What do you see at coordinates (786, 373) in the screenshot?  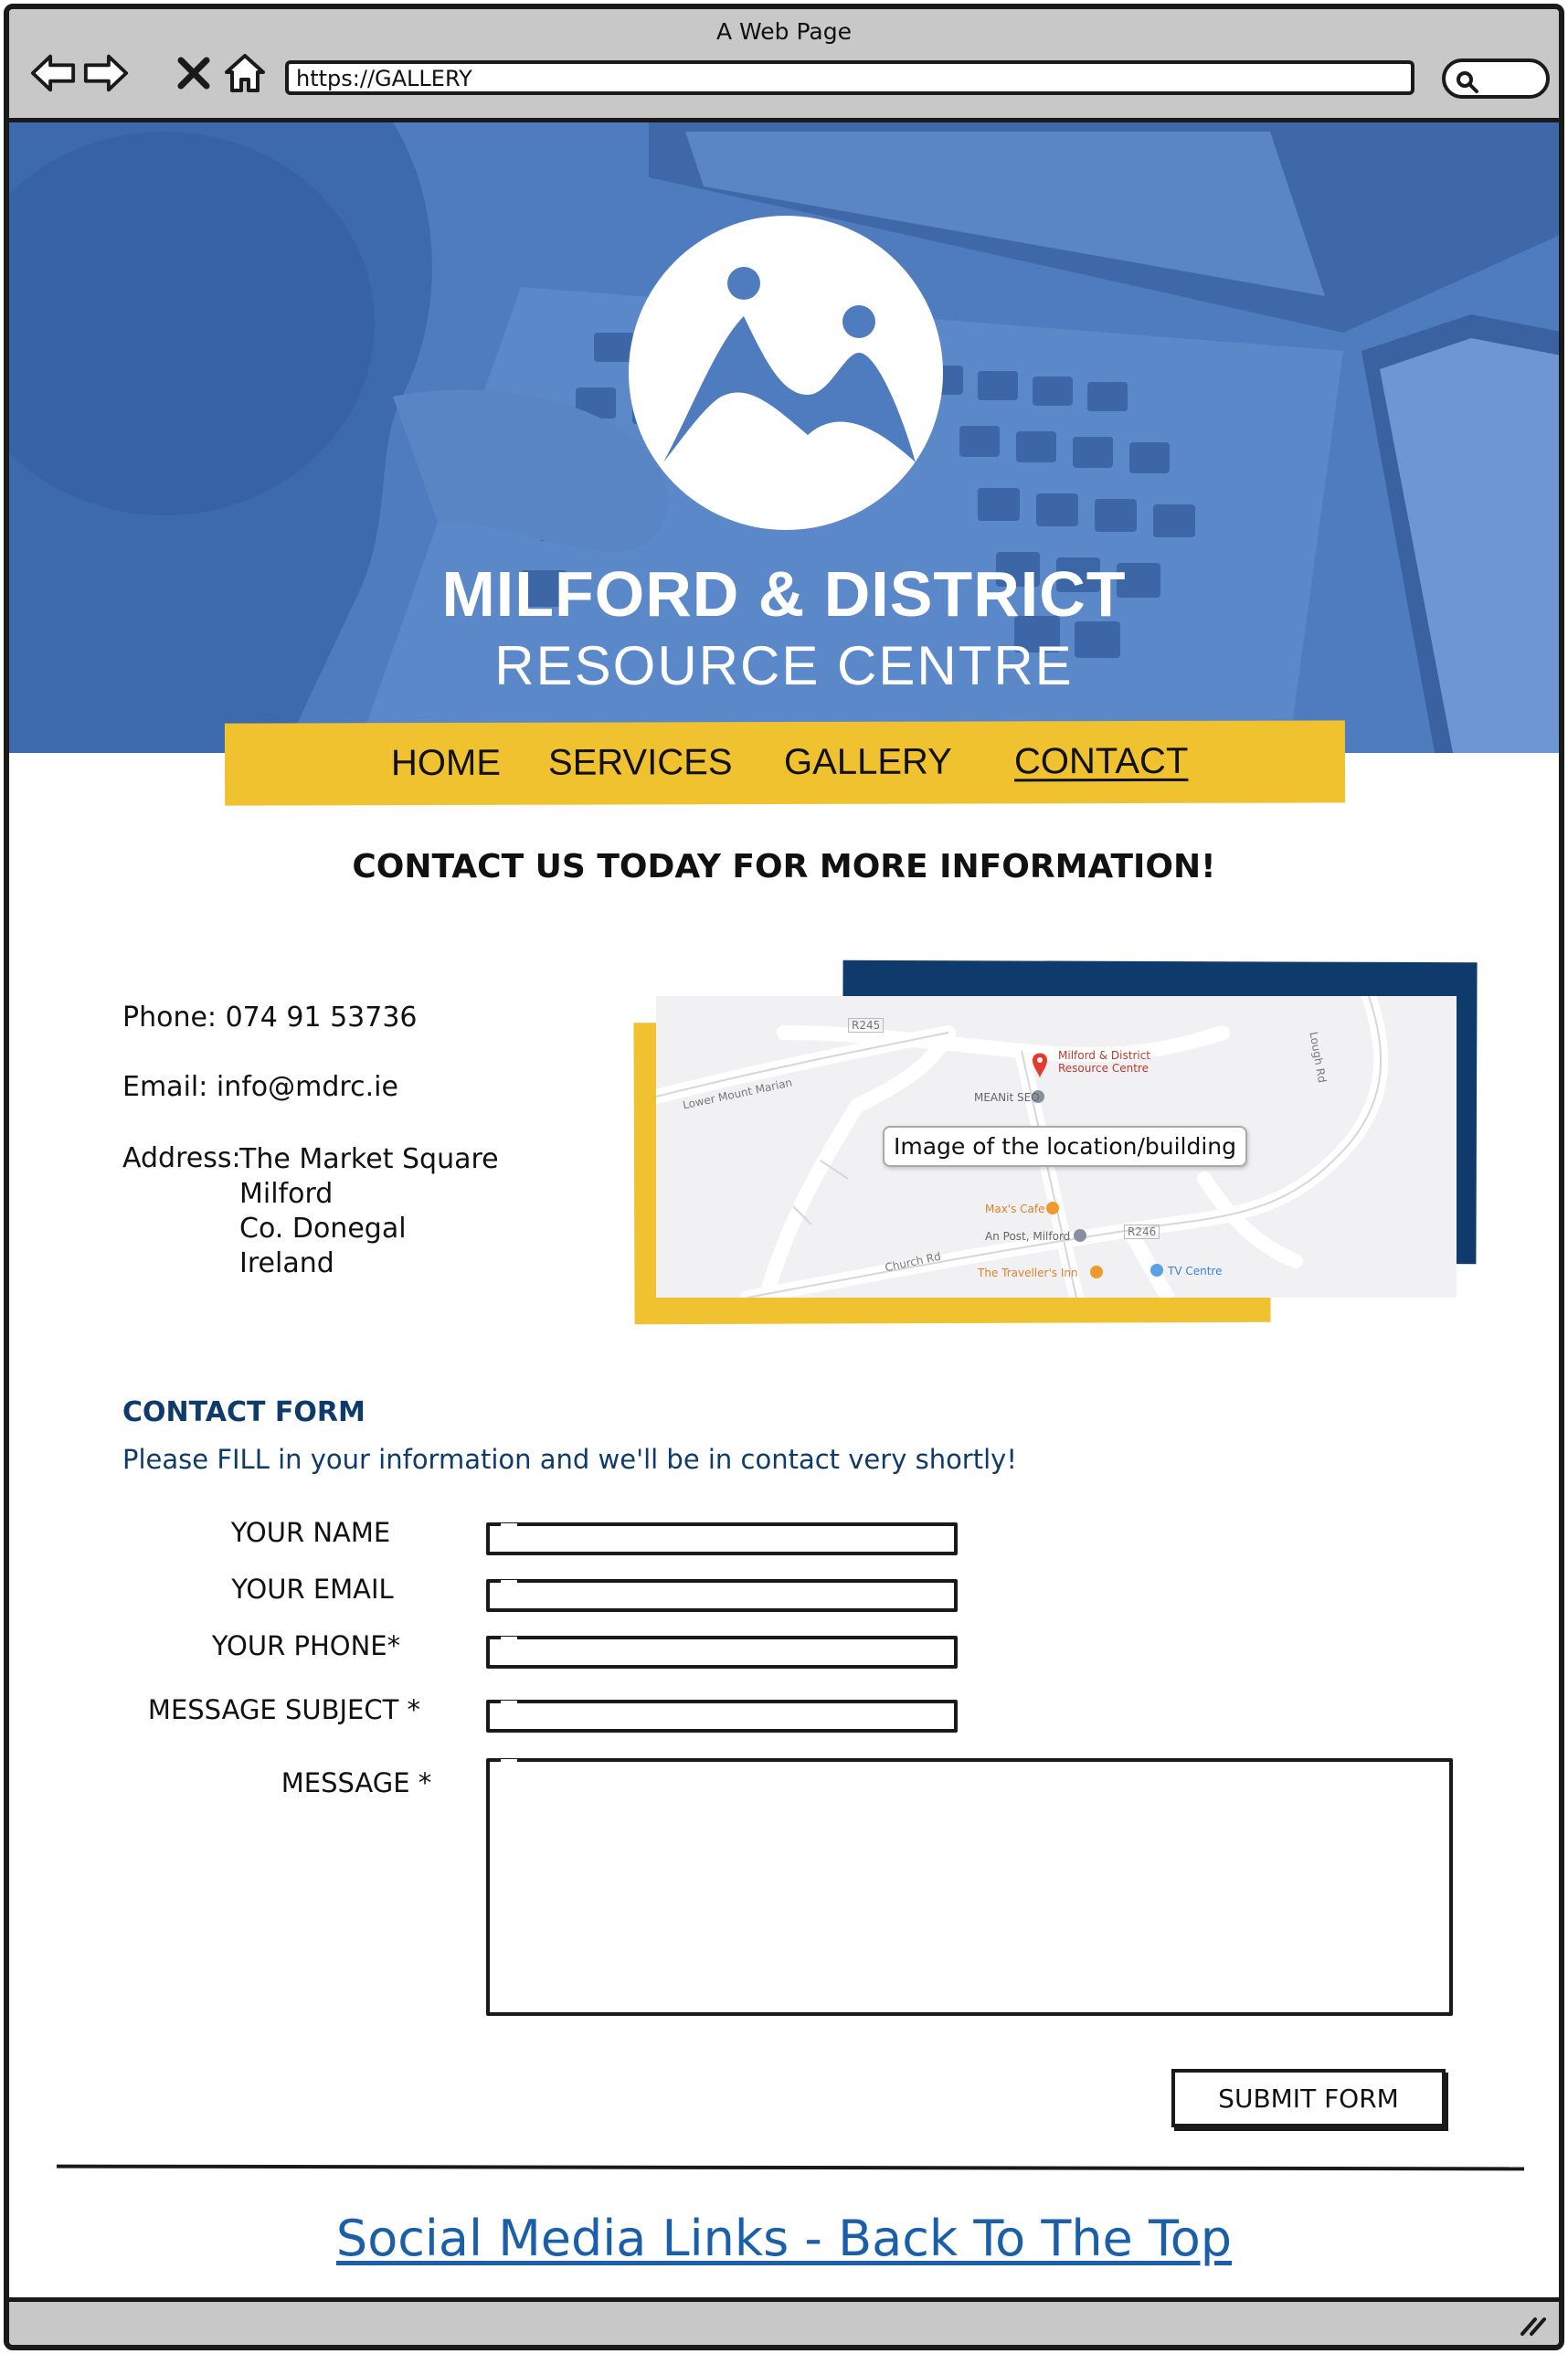 I see `mdrc-logo` at bounding box center [786, 373].